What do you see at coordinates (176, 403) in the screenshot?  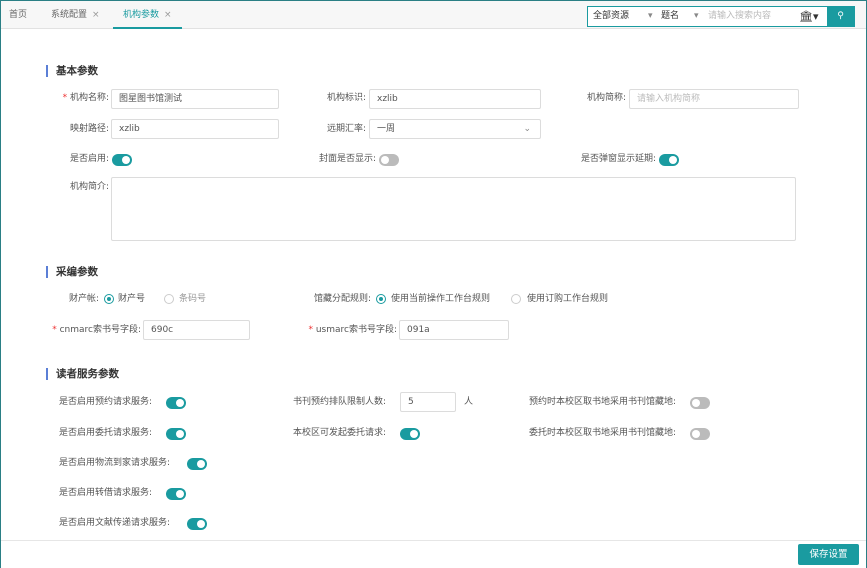 I see `reserve-toggle` at bounding box center [176, 403].